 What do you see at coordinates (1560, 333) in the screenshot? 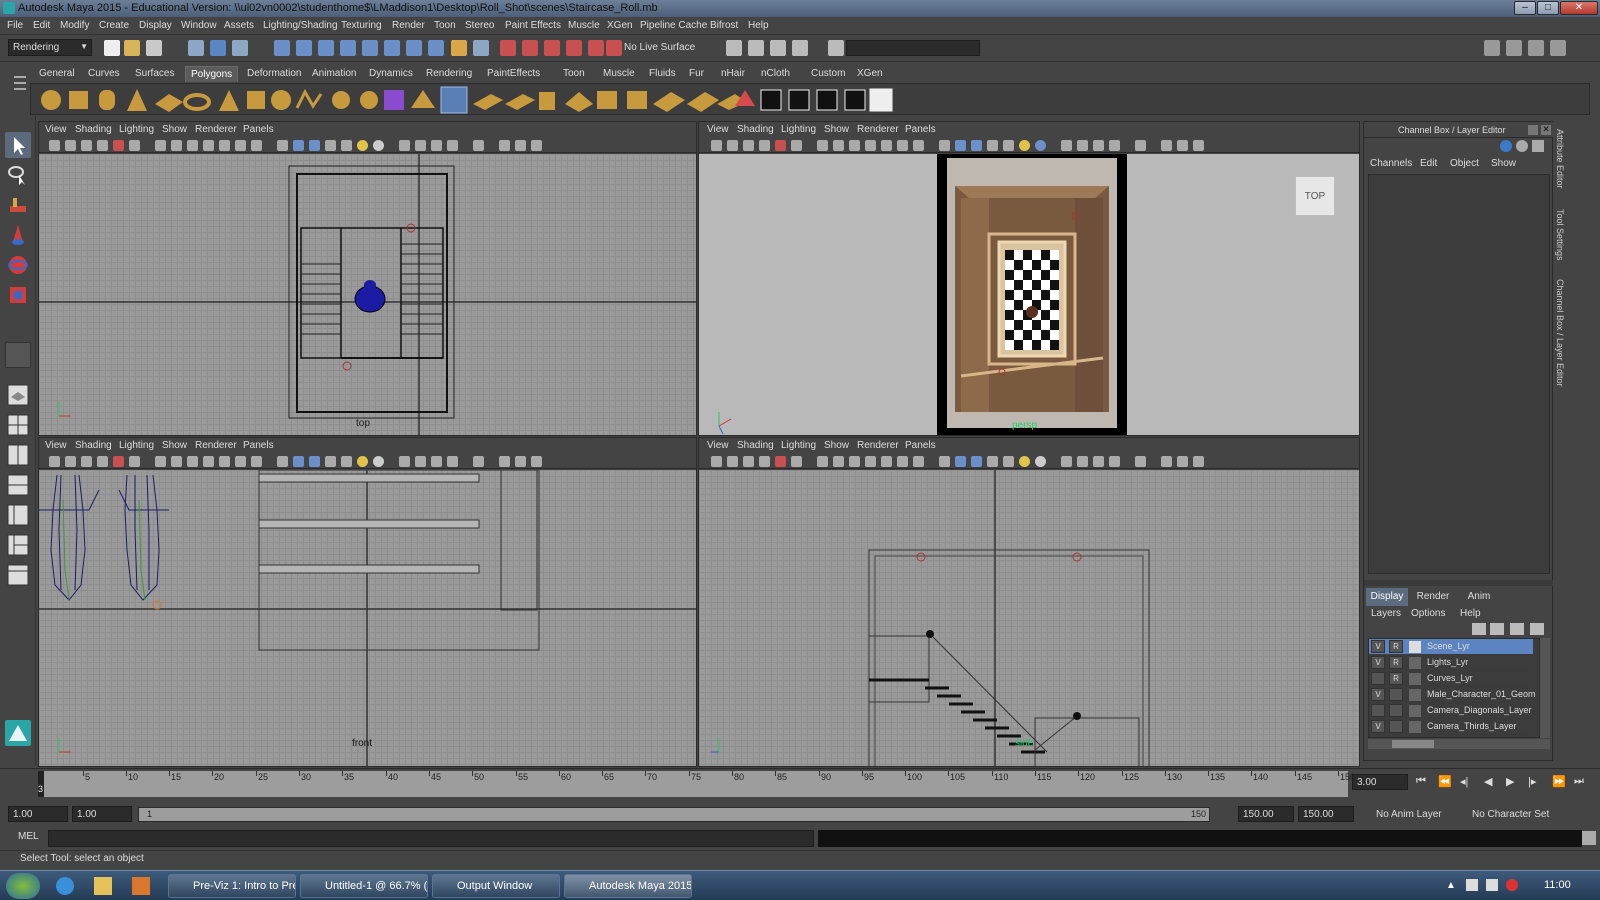
I see `channel-box-tab: Channel Box / Layer Editor` at bounding box center [1560, 333].